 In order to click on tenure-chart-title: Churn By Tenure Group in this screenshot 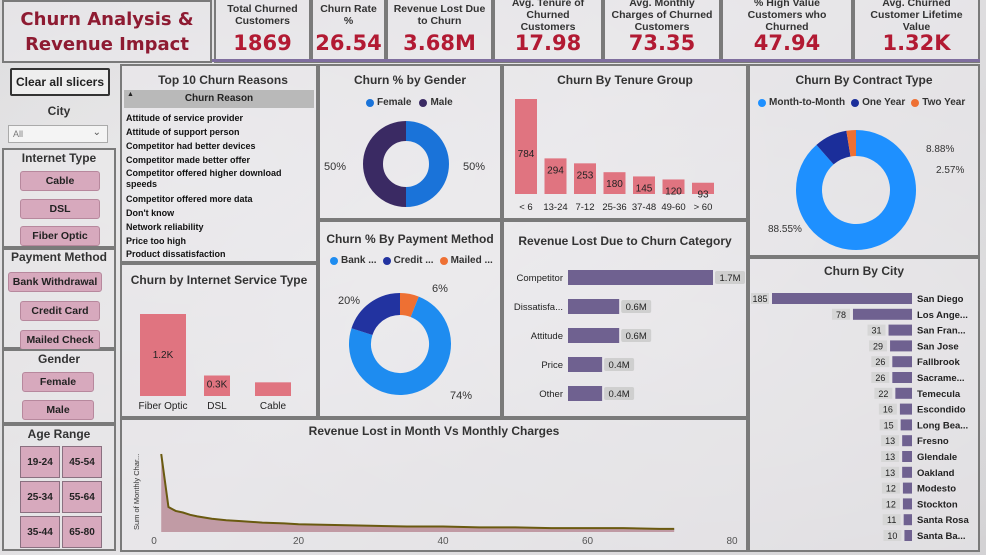, I will do `click(625, 80)`.